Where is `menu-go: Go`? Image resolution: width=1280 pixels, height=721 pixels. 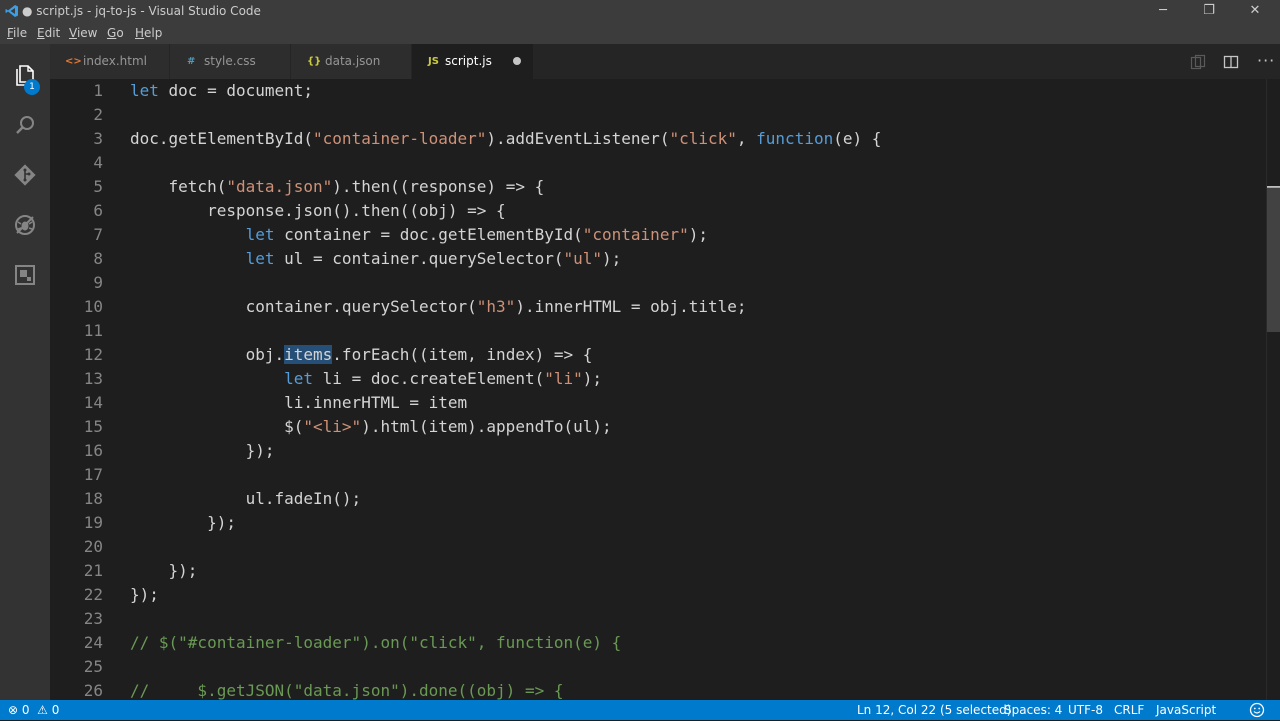 menu-go: Go is located at coordinates (115, 33).